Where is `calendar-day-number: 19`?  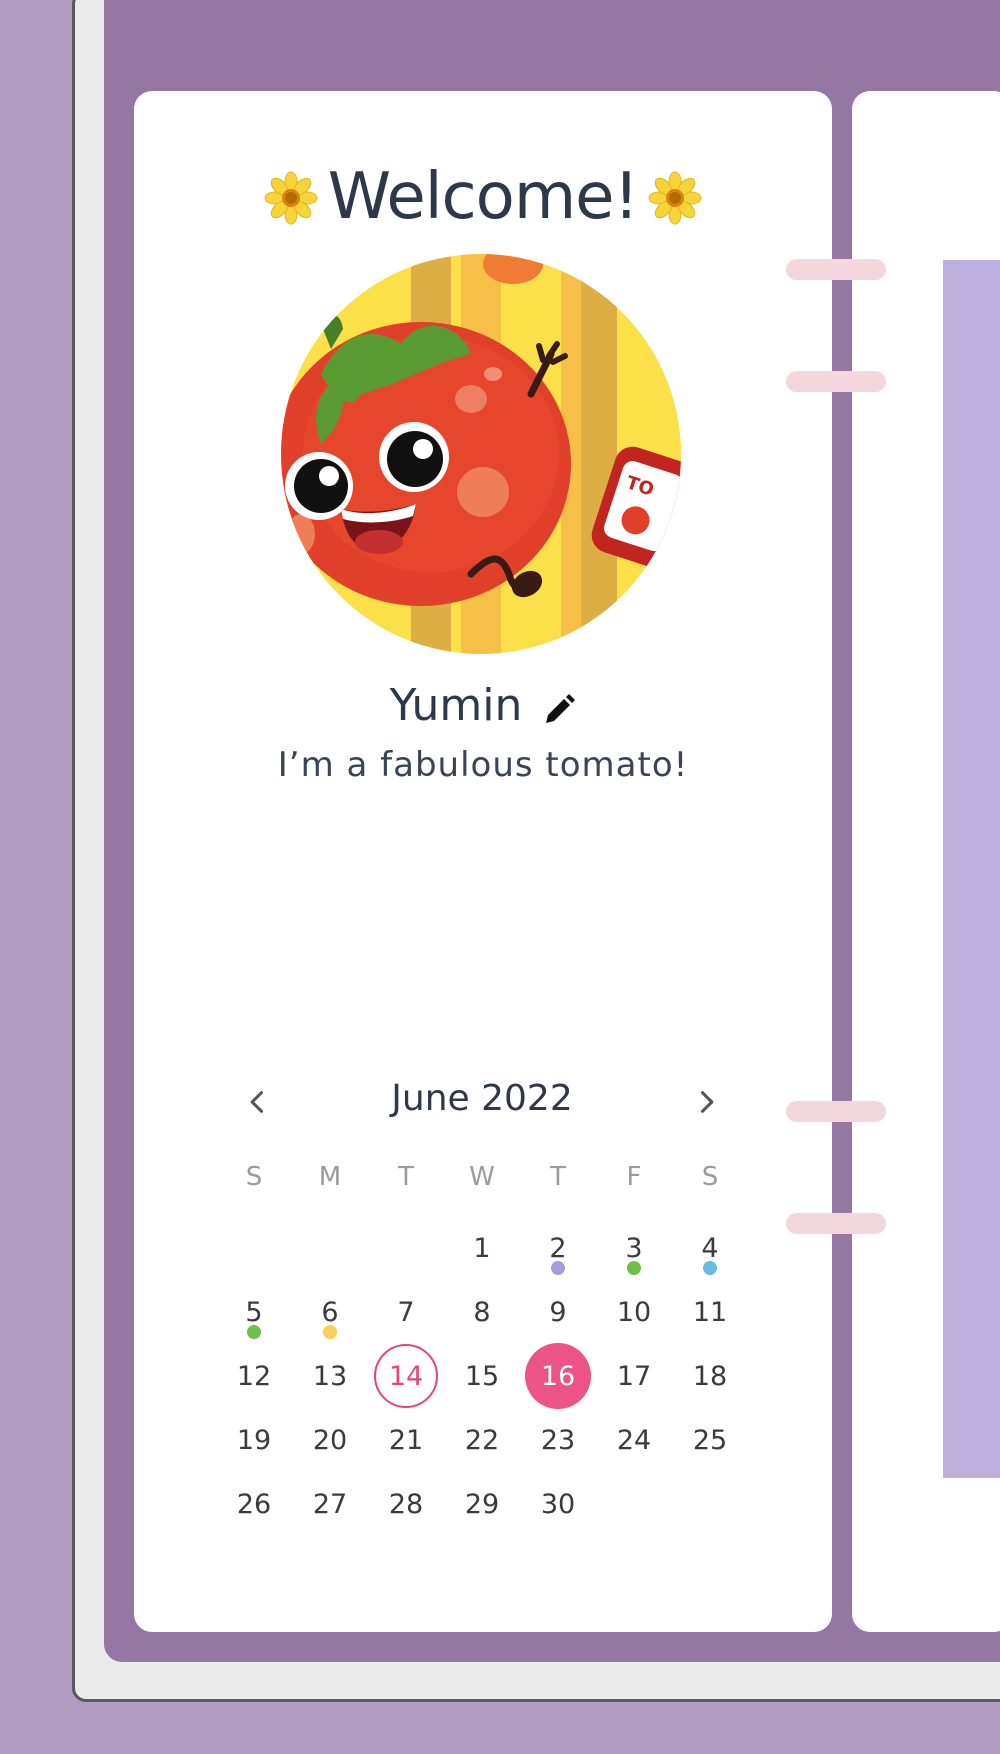 calendar-day-number: 19 is located at coordinates (254, 1440).